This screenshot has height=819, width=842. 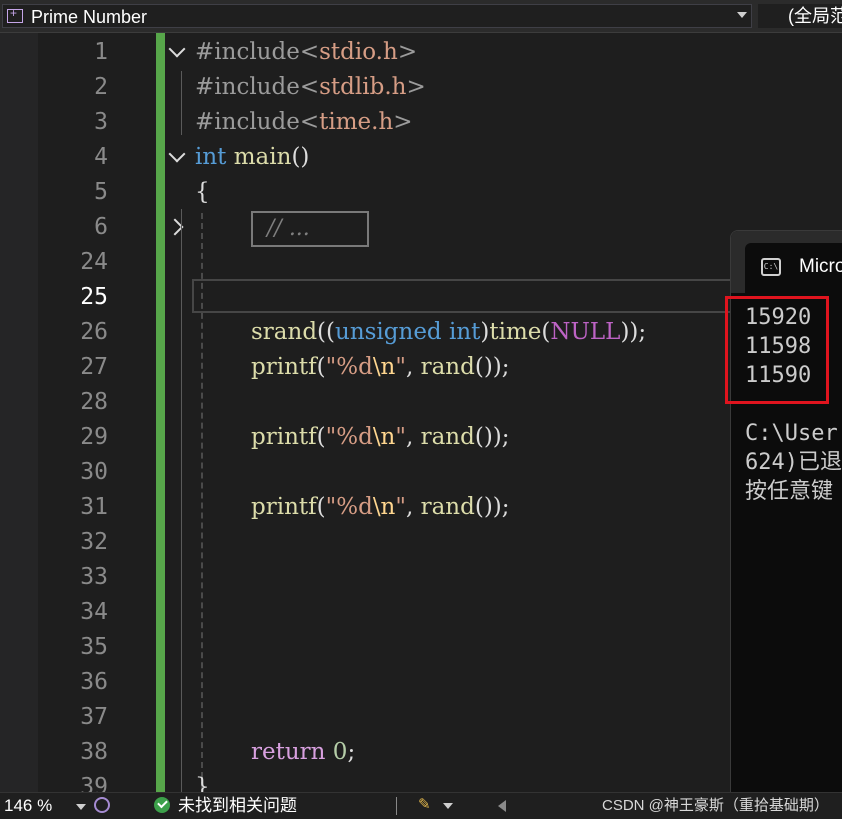 I want to click on line-number: 4, so click(x=101, y=157).